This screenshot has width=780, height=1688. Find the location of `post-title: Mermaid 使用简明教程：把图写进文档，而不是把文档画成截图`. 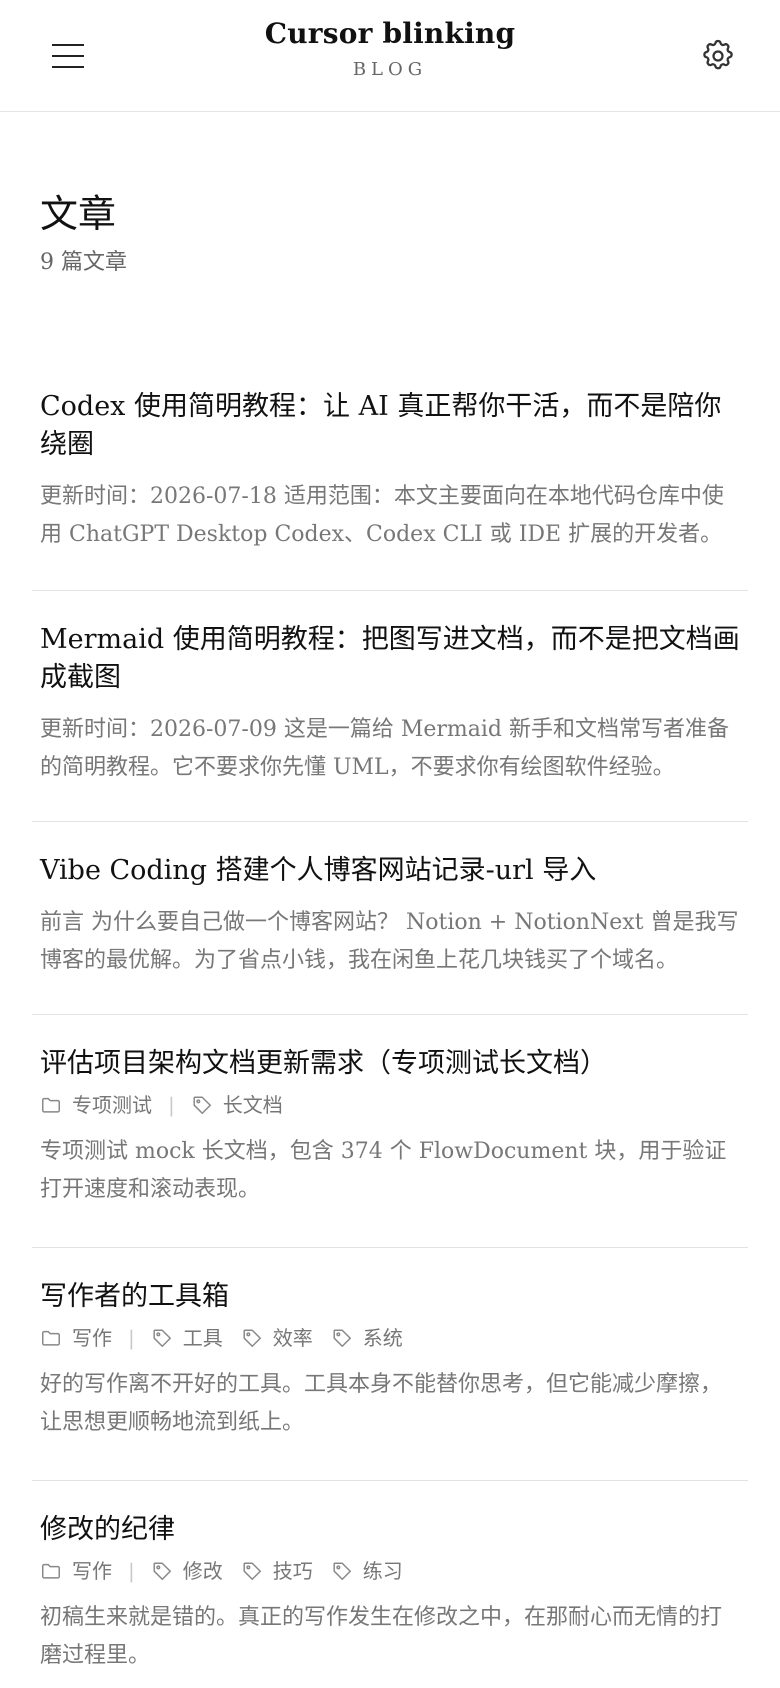

post-title: Mermaid 使用简明教程：把图写进文档，而不是把文档画成截图 is located at coordinates (390, 659).